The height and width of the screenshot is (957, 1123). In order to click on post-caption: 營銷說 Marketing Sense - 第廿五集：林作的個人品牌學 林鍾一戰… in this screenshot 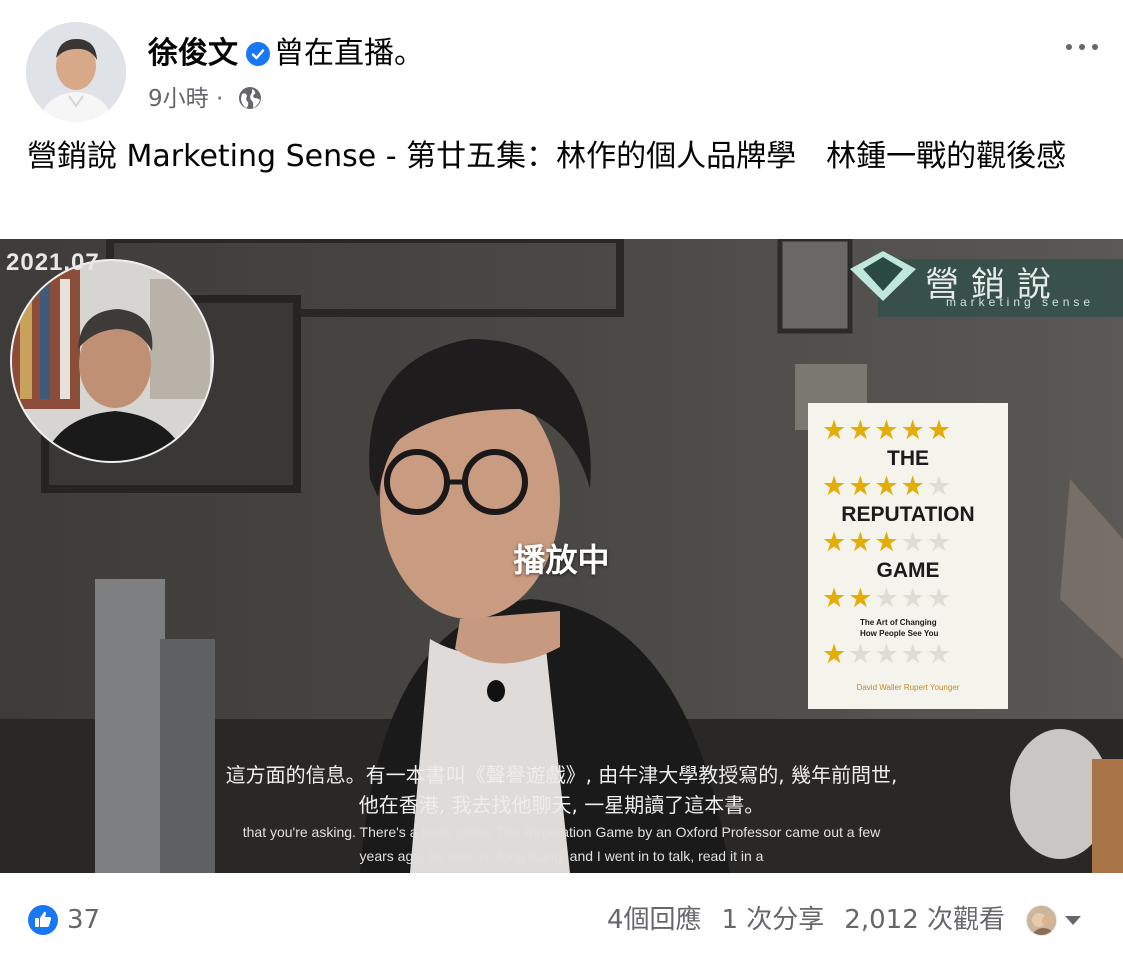, I will do `click(547, 156)`.